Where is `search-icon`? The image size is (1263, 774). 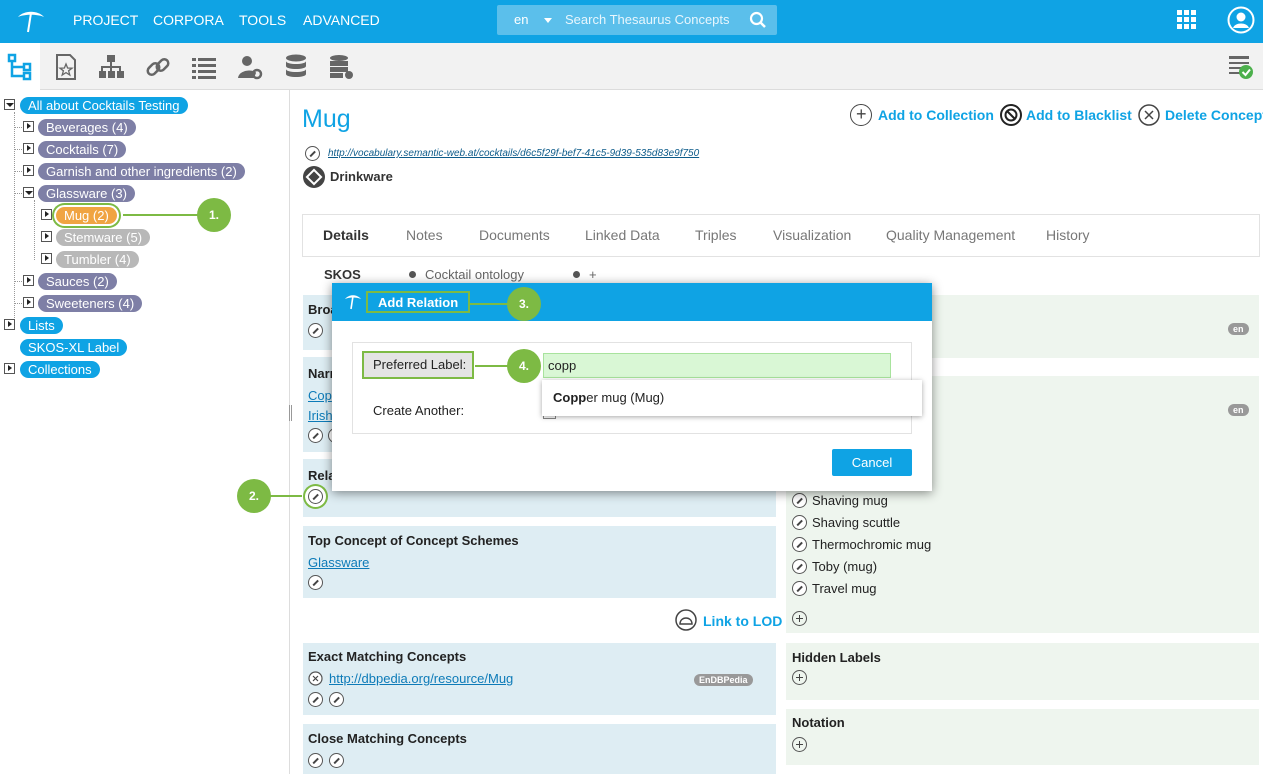
search-icon is located at coordinates (758, 20).